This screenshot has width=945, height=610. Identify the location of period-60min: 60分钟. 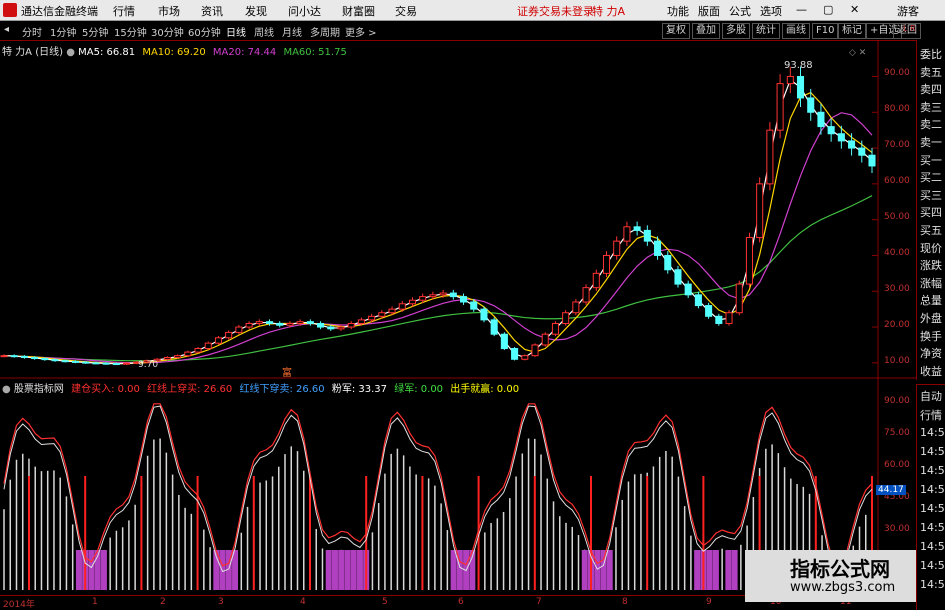
(204, 31).